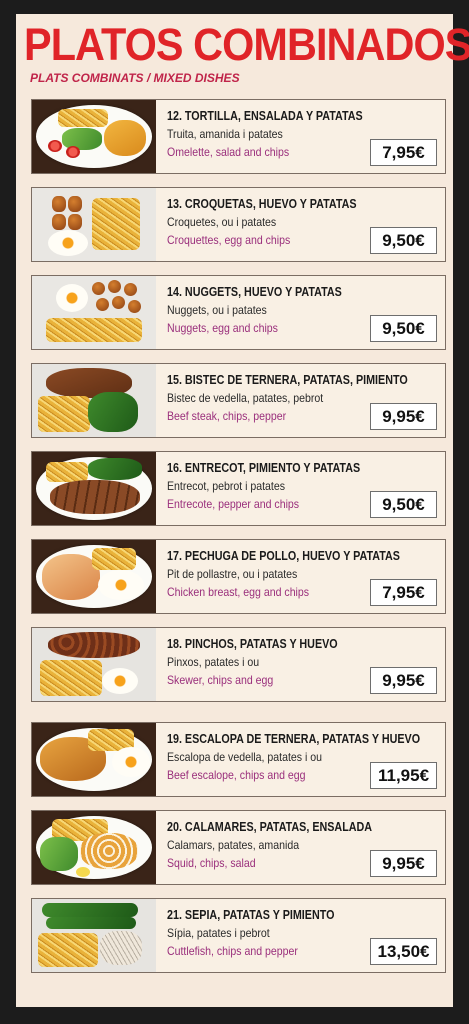 This screenshot has height=1024, width=469. Describe the element at coordinates (252, 644) in the screenshot. I see `dish-name: 18. PINCHOS, PATATAS Y HUEVO` at that location.